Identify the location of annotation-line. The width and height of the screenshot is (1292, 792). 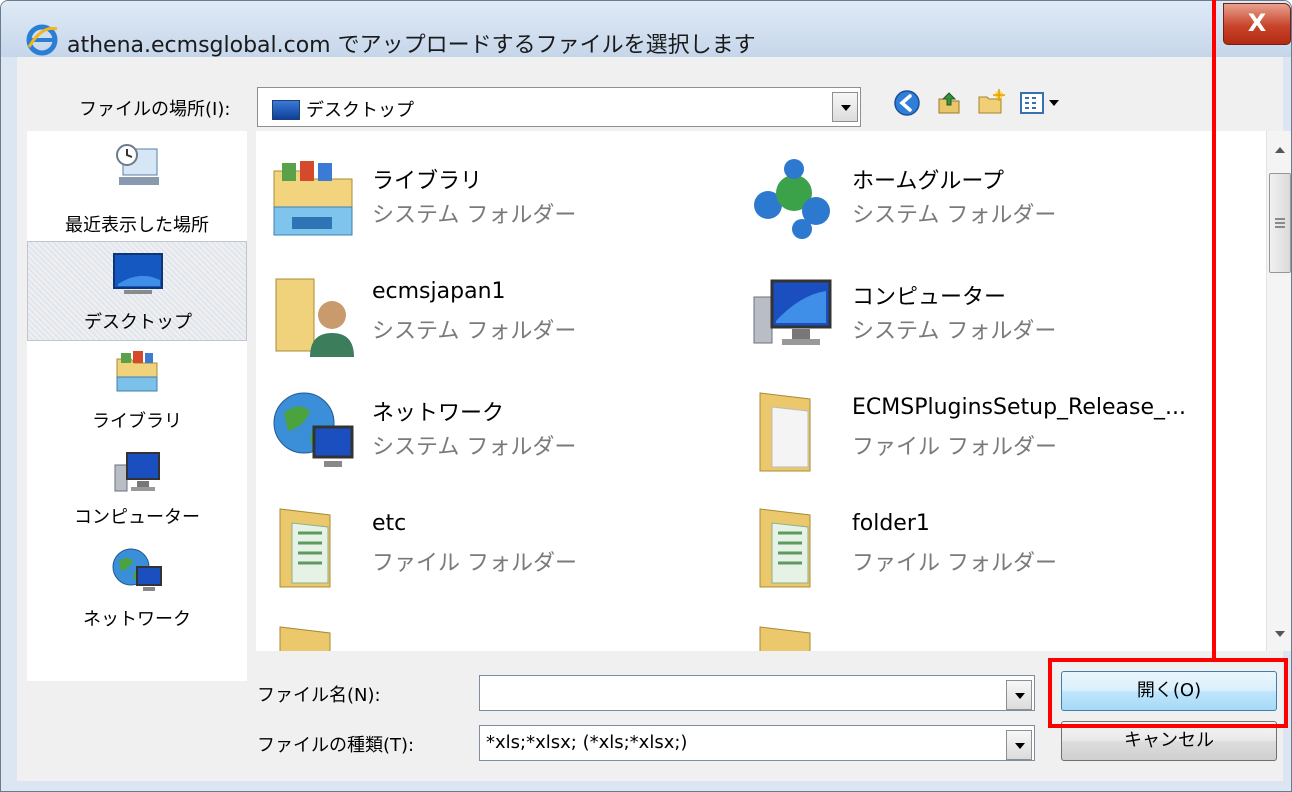
(1214, 330).